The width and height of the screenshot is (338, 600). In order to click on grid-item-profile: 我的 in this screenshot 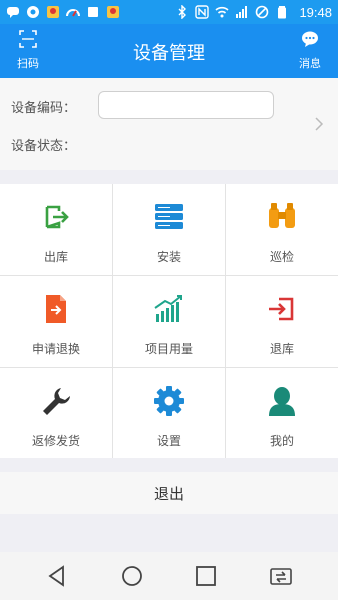, I will do `click(282, 413)`.